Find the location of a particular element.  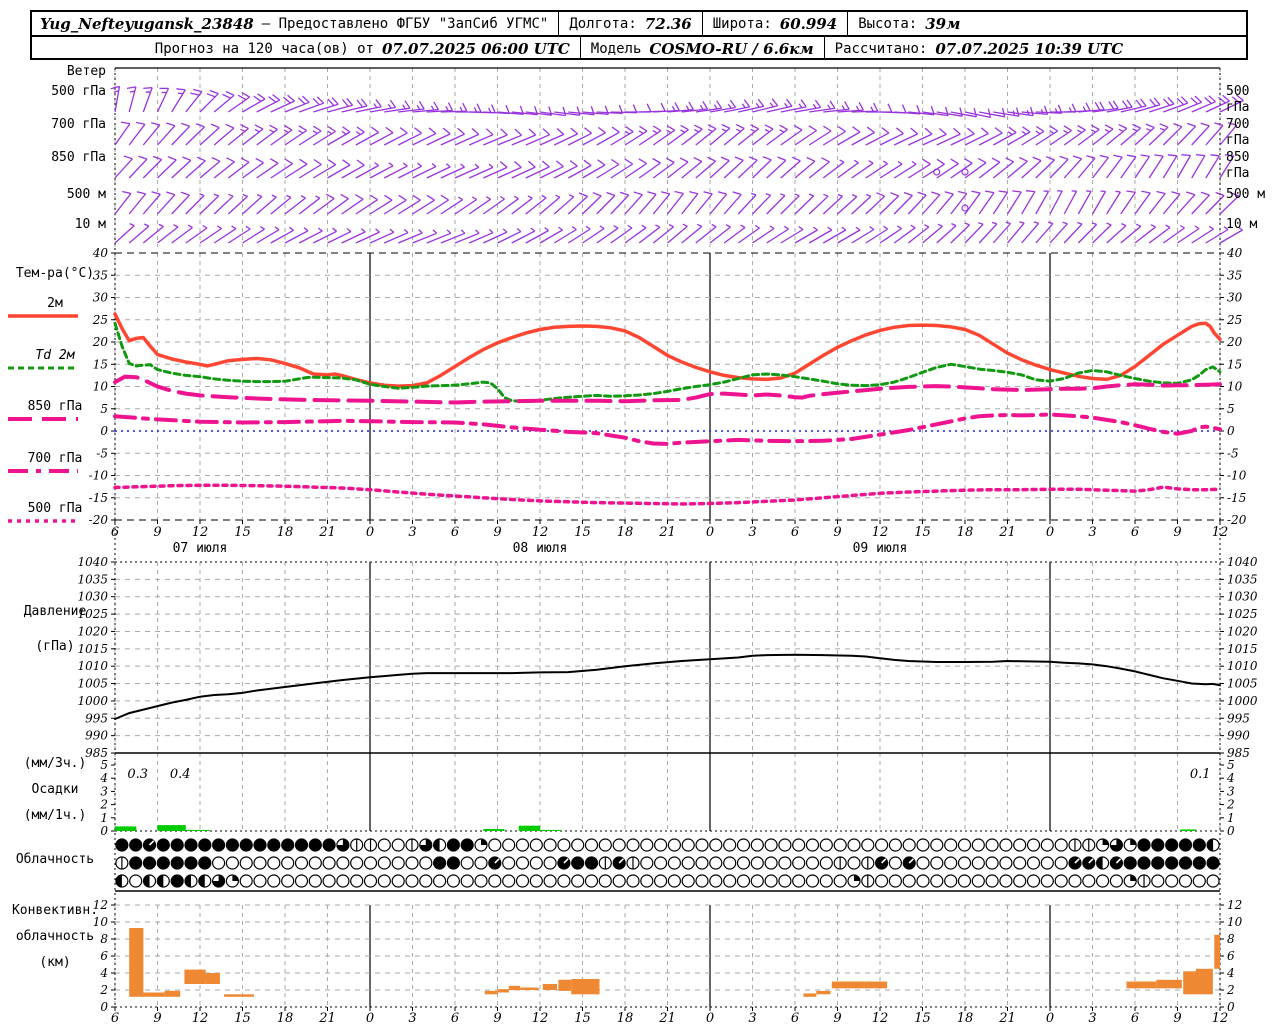

legend-label-t2m: 2м is located at coordinates (55, 303).